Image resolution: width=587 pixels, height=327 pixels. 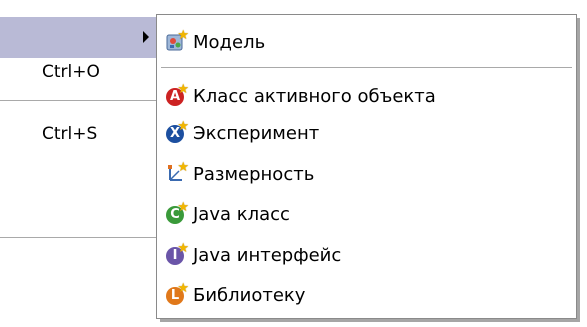 What do you see at coordinates (267, 255) in the screenshot?
I see `menu-item-label: Java интерфейс` at bounding box center [267, 255].